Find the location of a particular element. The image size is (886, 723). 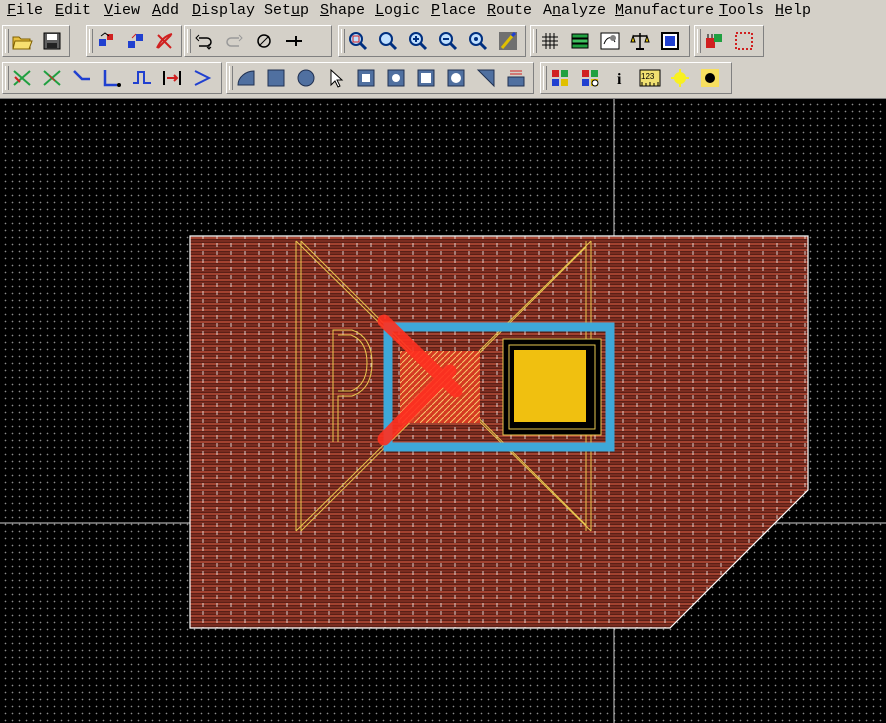

layers-icon is located at coordinates (580, 41).